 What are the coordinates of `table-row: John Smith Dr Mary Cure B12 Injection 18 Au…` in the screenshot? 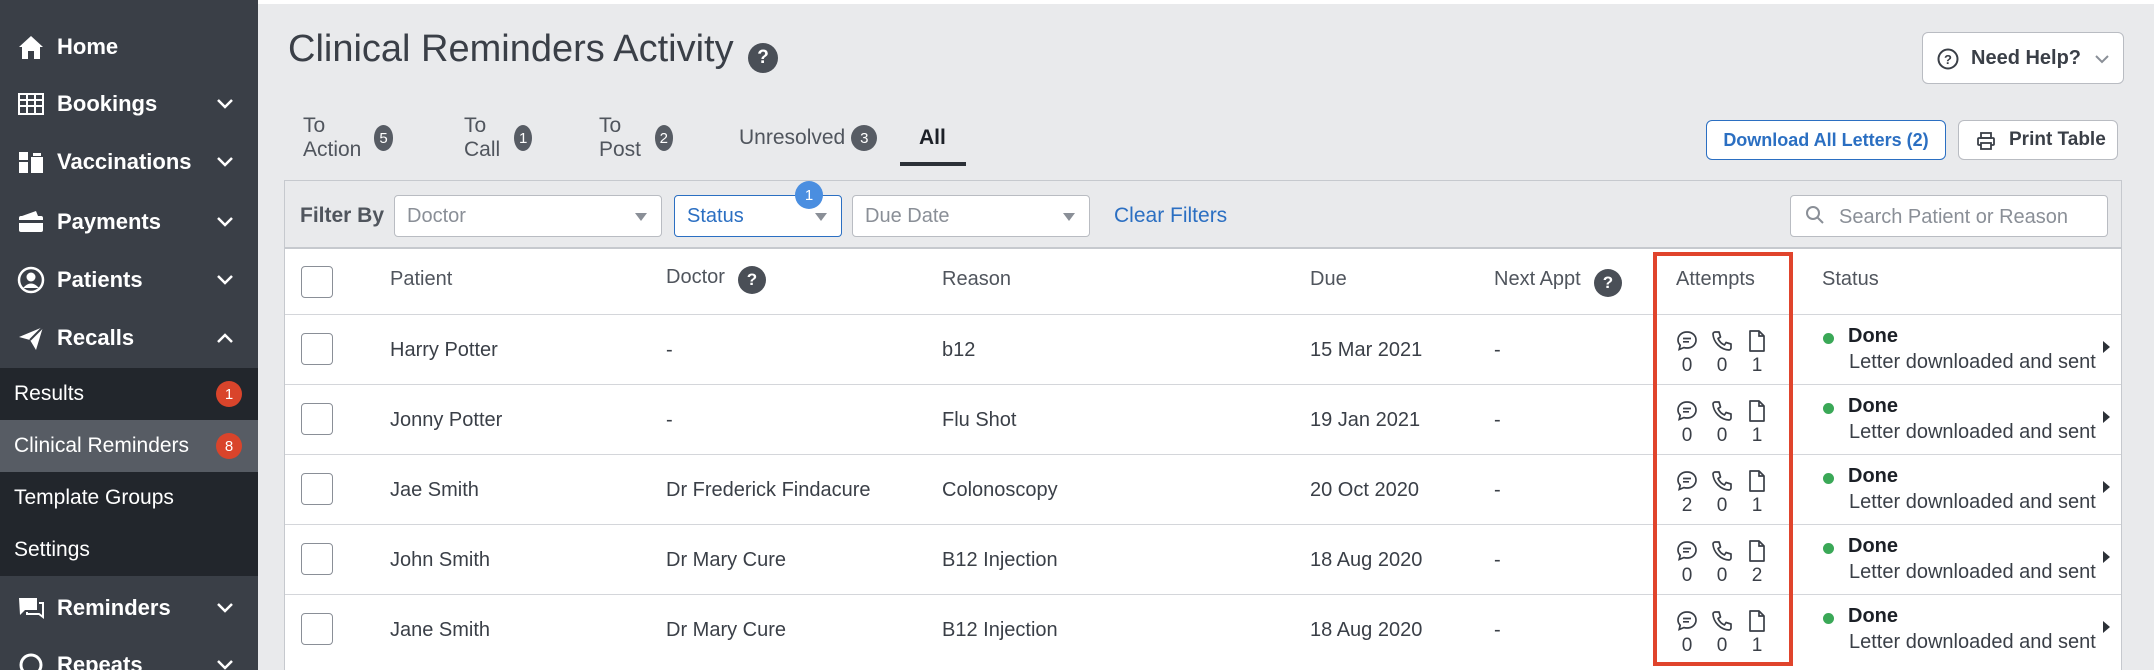 It's located at (1203, 559).